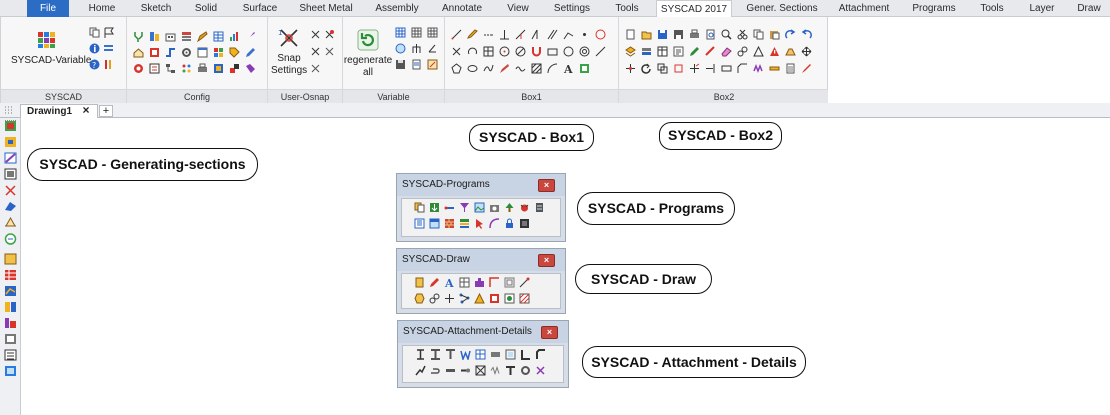  What do you see at coordinates (186, 36) in the screenshot?
I see `config-stack-icon` at bounding box center [186, 36].